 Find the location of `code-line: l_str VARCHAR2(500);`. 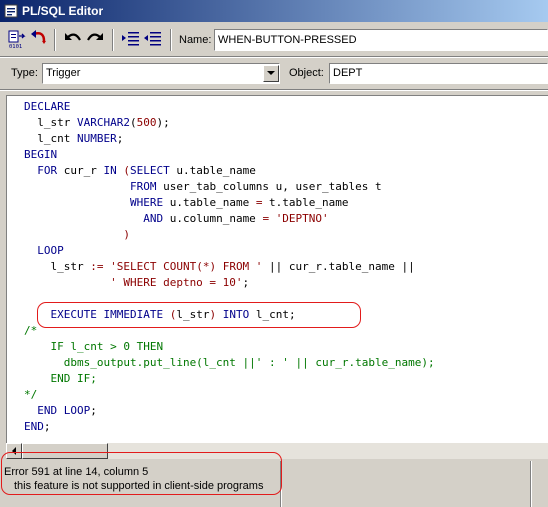

code-line: l_str VARCHAR2(500); is located at coordinates (97, 122).